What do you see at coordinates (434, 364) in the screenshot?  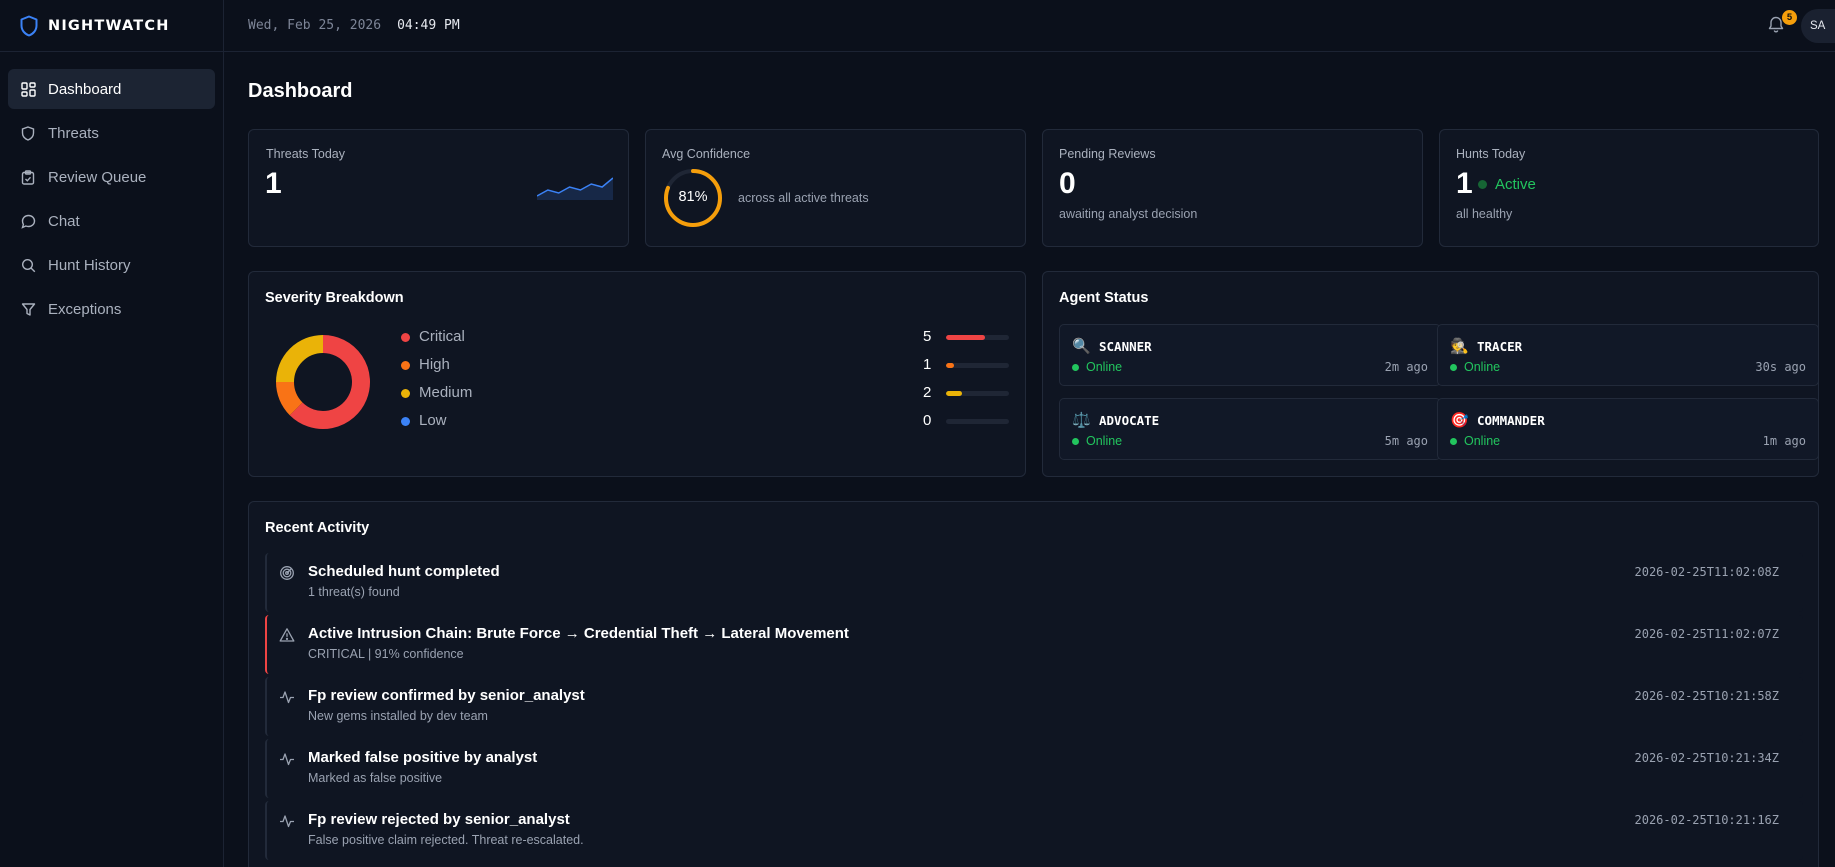 I see `severity-name: High` at bounding box center [434, 364].